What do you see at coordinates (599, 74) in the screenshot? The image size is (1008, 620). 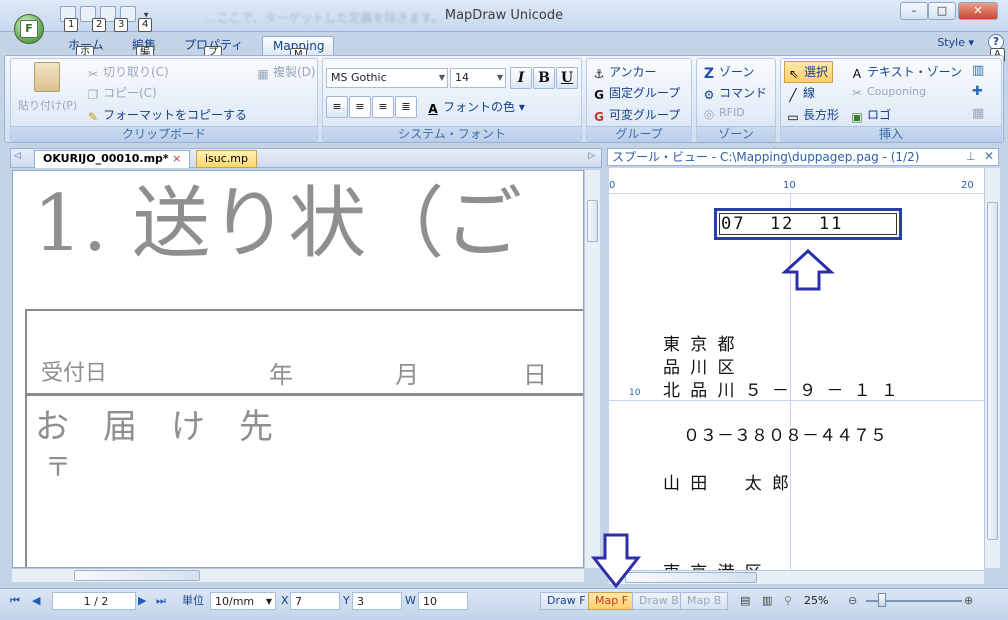 I see `anchor-icon: ⚓` at bounding box center [599, 74].